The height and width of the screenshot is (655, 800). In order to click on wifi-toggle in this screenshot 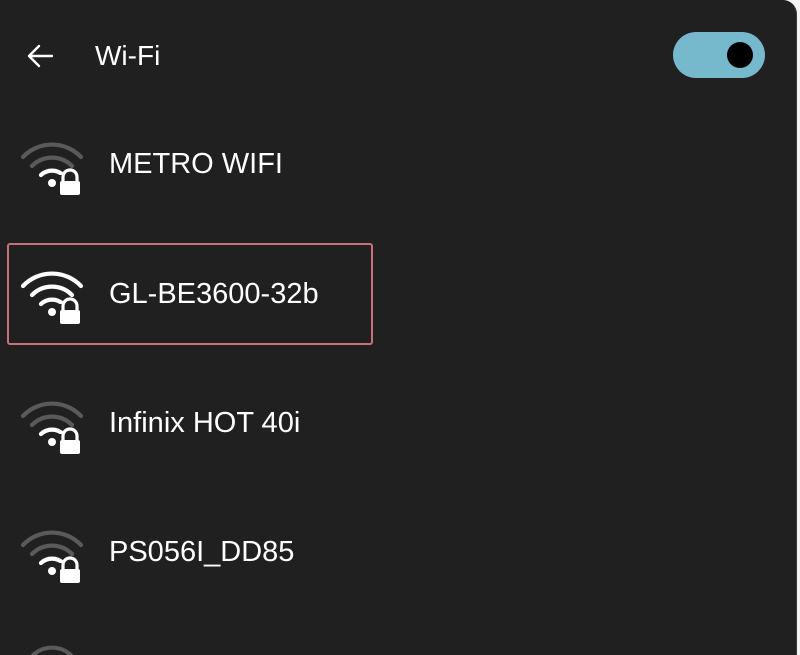, I will do `click(719, 55)`.